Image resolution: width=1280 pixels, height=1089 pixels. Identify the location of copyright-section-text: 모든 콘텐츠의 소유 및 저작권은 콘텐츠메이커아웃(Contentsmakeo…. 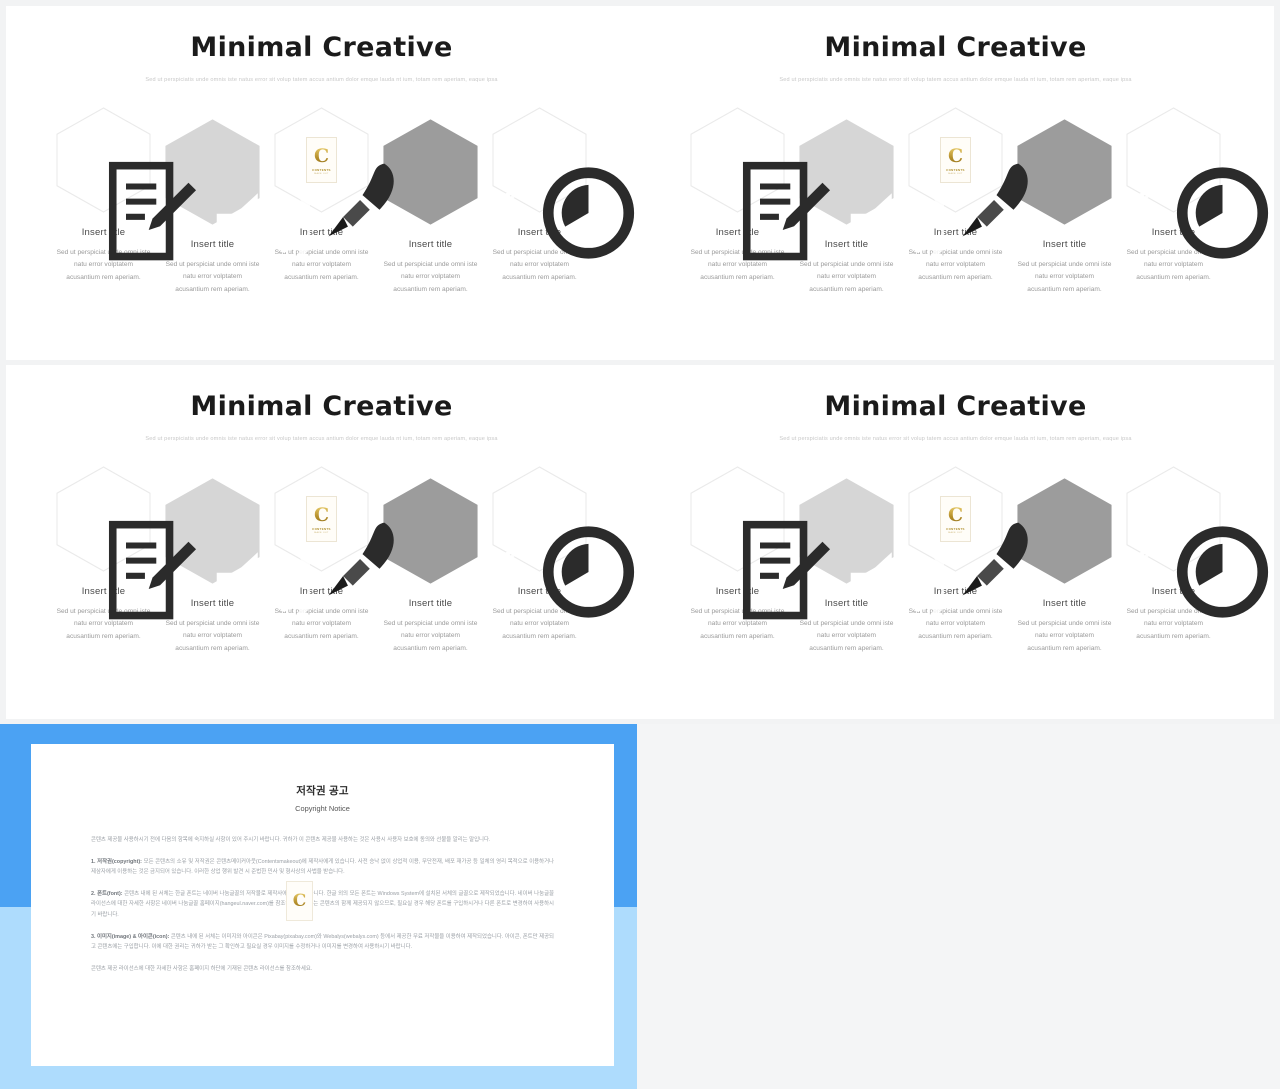
(322, 867).